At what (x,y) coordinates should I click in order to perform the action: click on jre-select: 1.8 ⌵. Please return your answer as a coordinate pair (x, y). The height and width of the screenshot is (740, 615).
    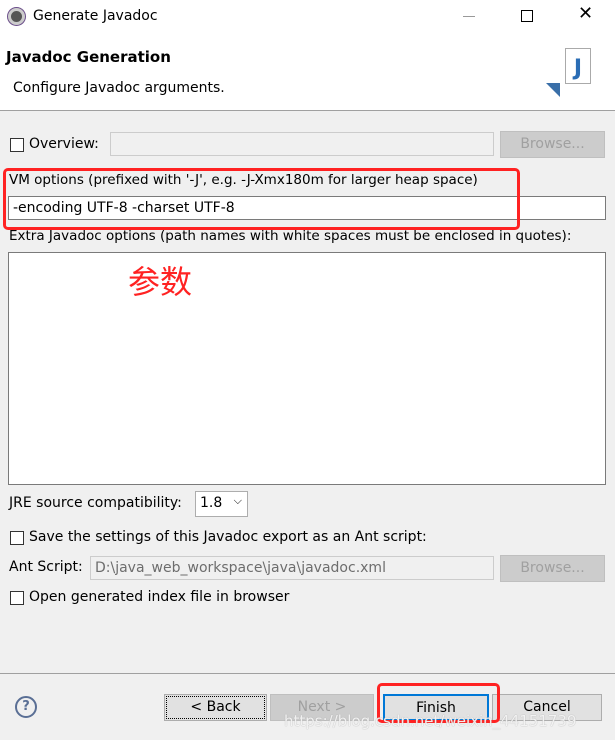
    Looking at the image, I should click on (221, 504).